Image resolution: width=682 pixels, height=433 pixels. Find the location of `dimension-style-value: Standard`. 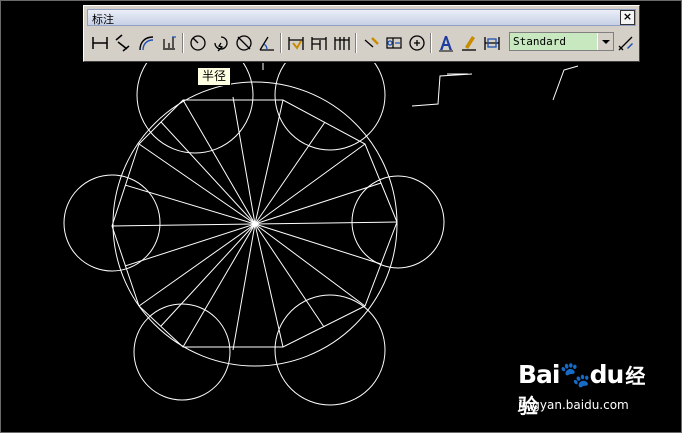

dimension-style-value: Standard is located at coordinates (539, 41).